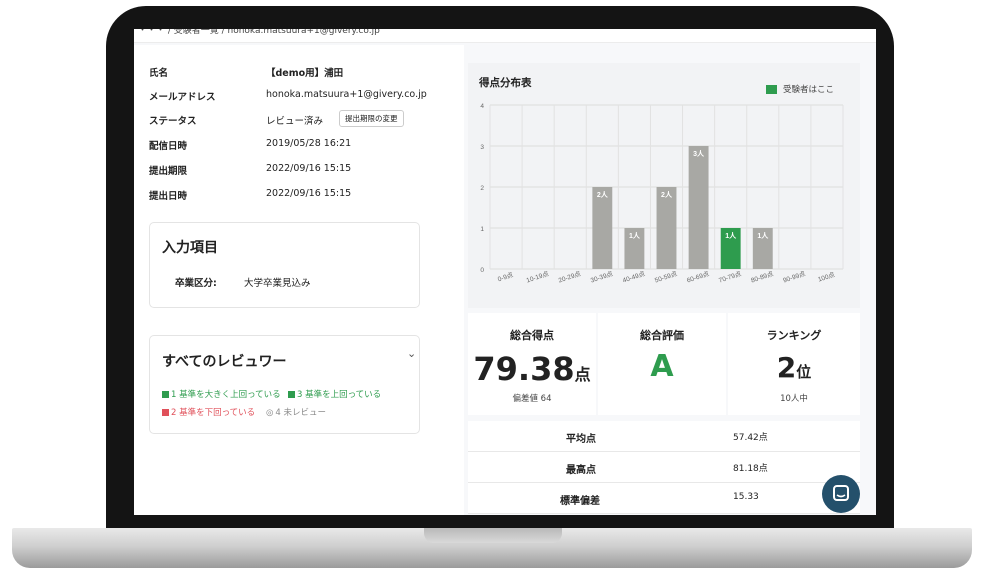 Image resolution: width=984 pixels, height=569 pixels. I want to click on x-tick-label: 10-19点, so click(537, 277).